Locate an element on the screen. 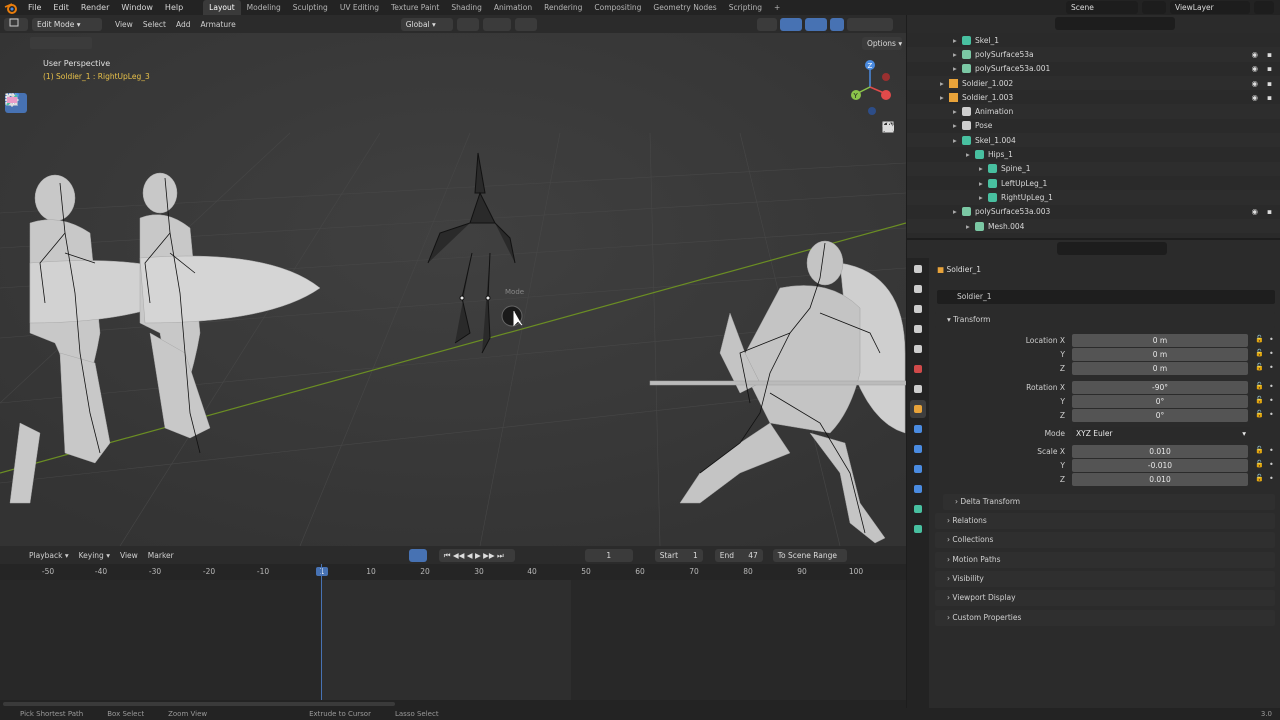 The width and height of the screenshot is (1280, 720). workspace-tab-rendering: Rendering is located at coordinates (563, 7).